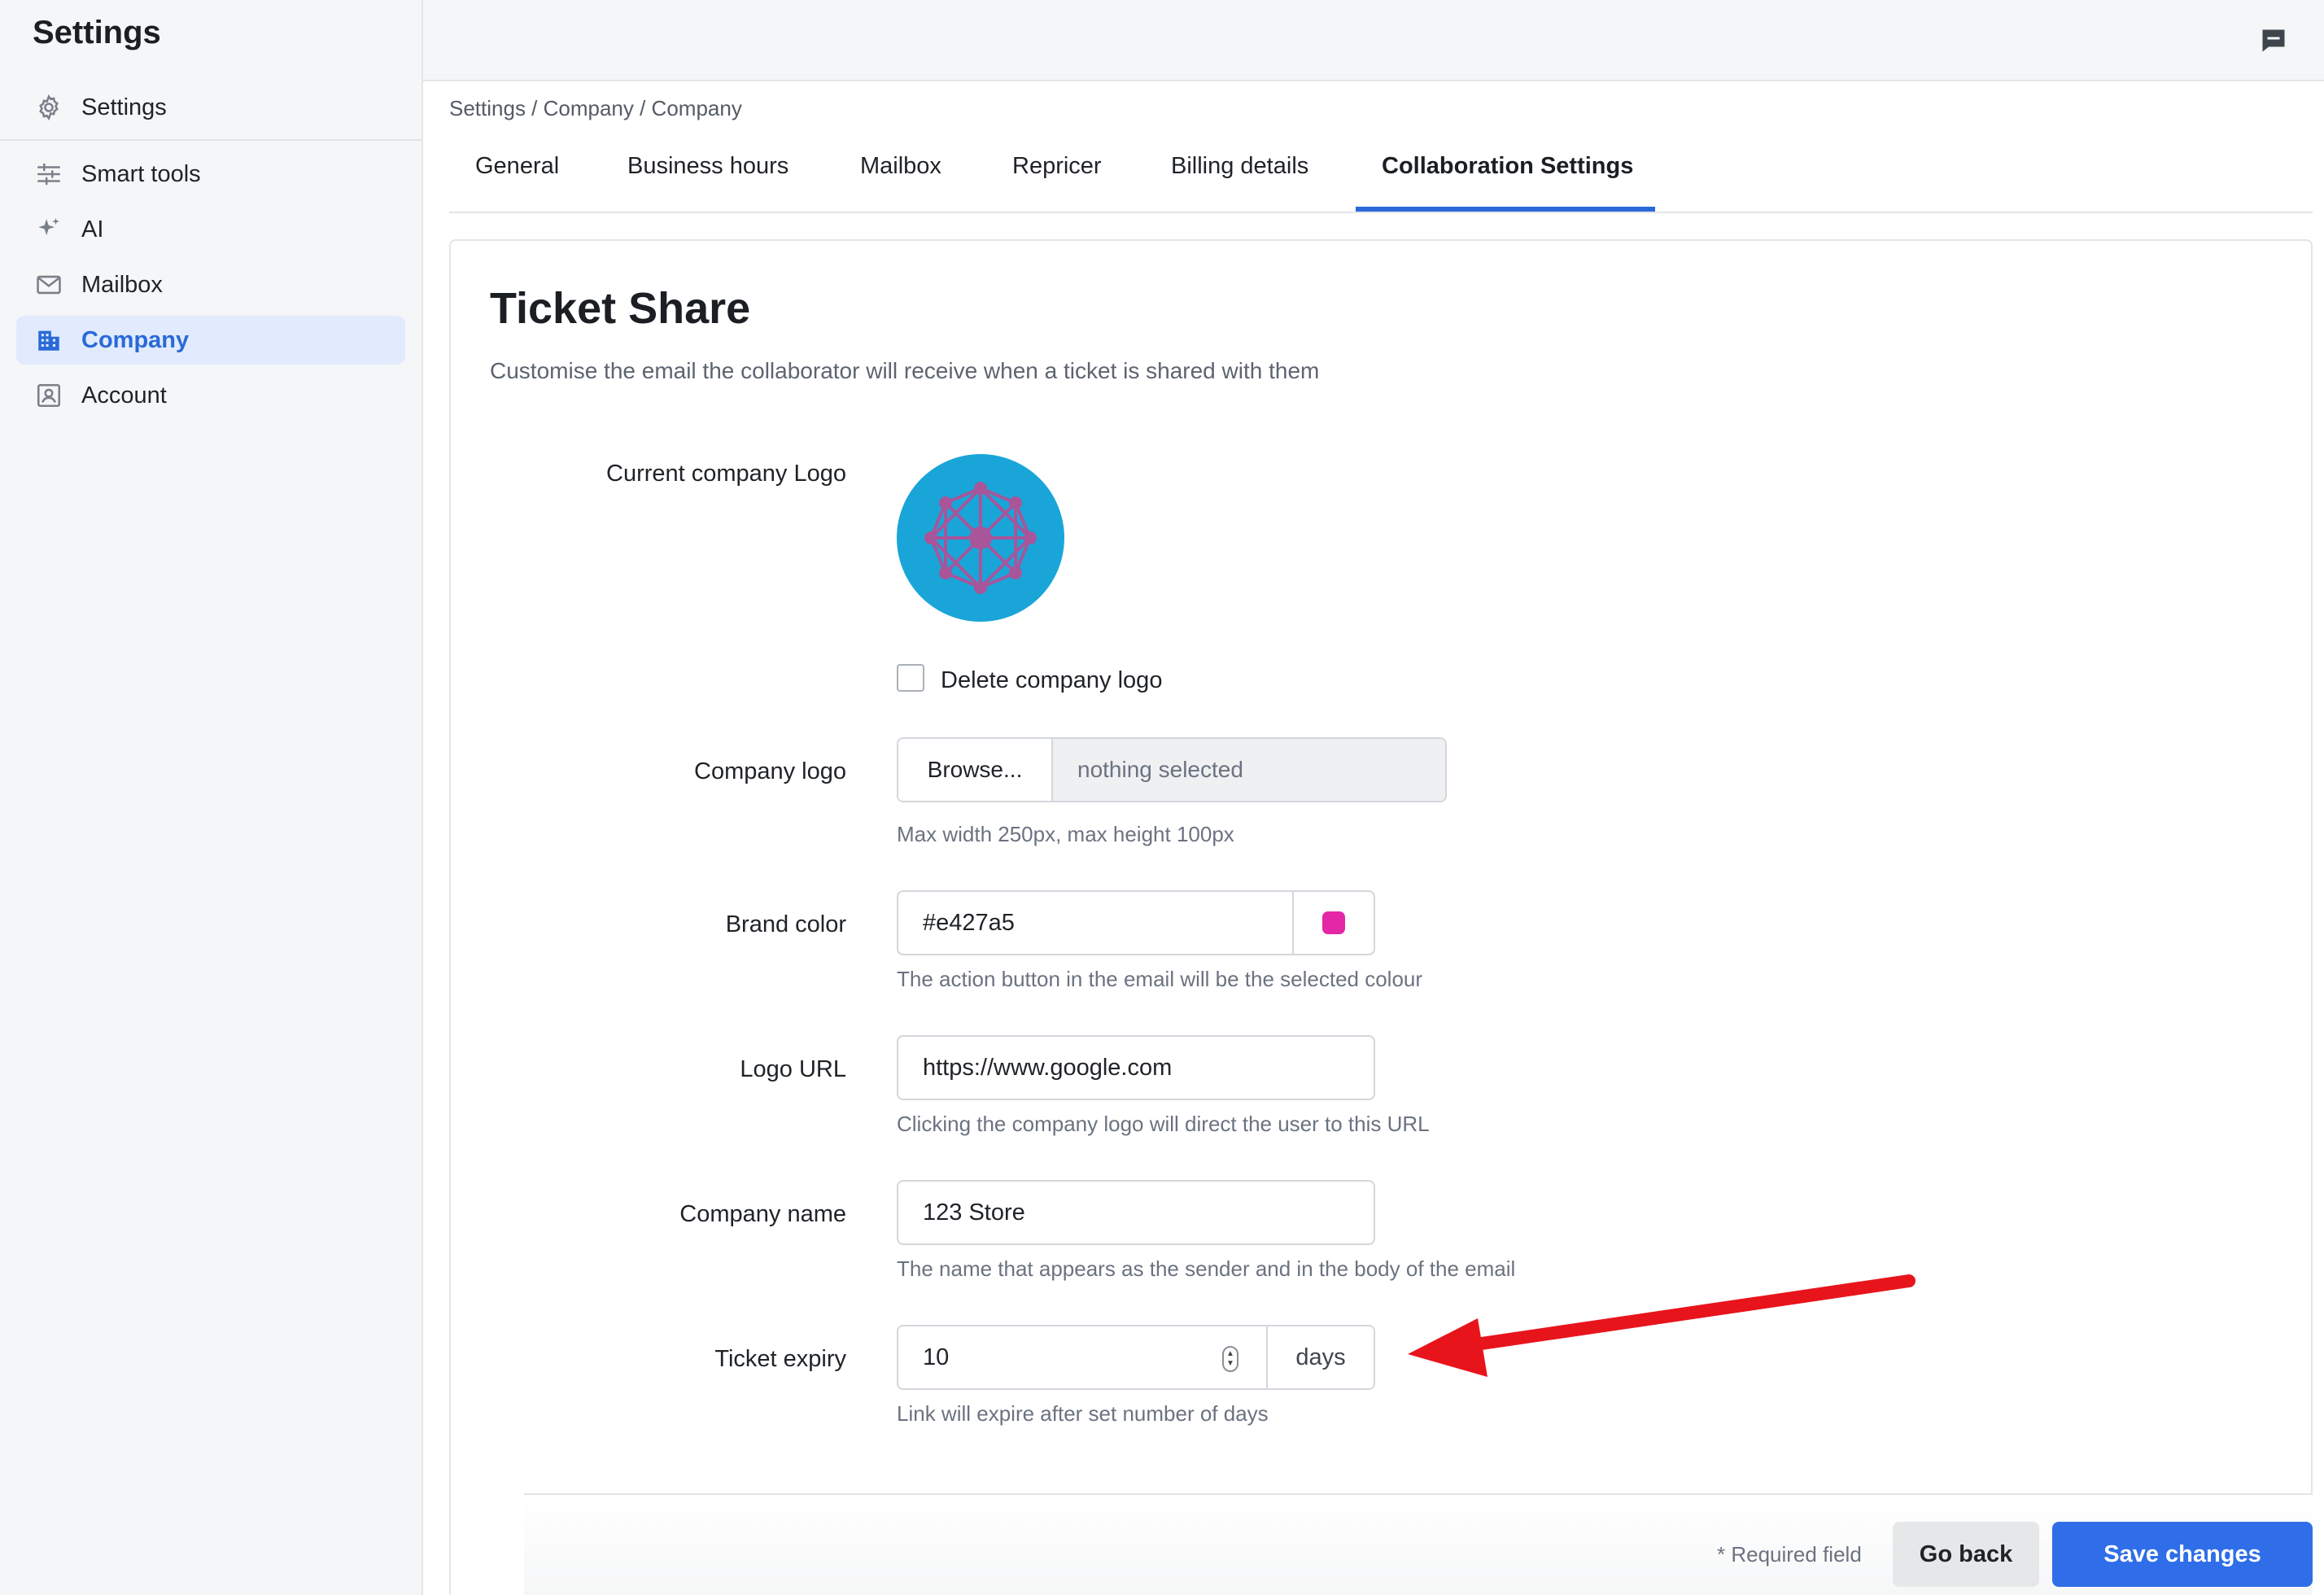 The height and width of the screenshot is (1595, 2324). I want to click on sidebar-item-settings: Settings, so click(210, 107).